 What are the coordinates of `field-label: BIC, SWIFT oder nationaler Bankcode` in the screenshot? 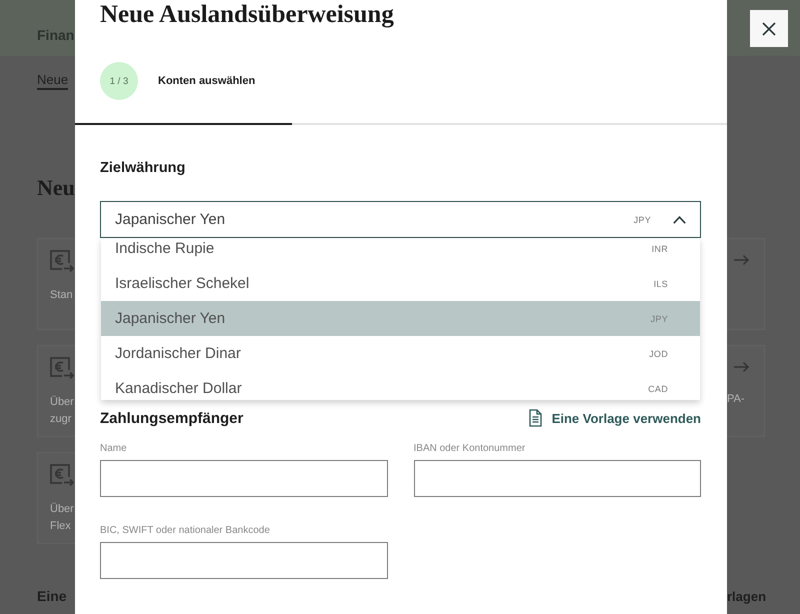 It's located at (185, 530).